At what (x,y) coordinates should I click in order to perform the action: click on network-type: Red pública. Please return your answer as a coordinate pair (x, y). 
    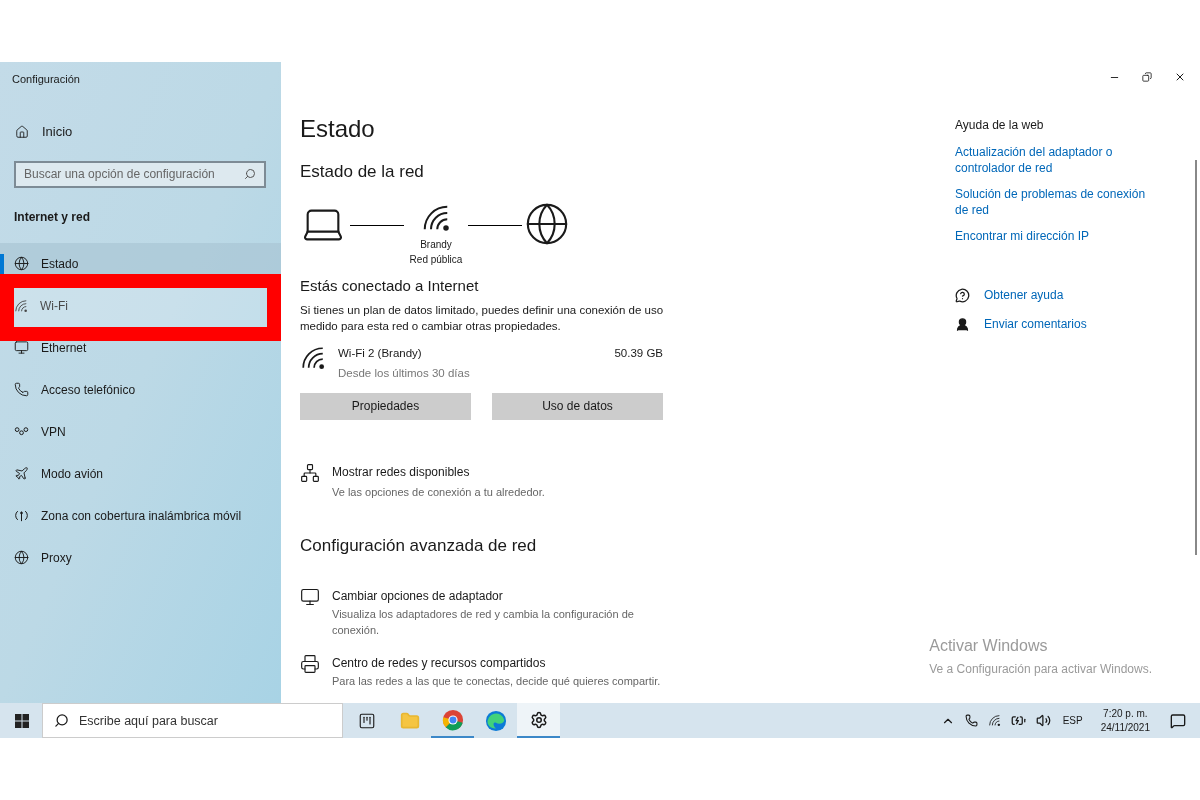
    Looking at the image, I should click on (436, 259).